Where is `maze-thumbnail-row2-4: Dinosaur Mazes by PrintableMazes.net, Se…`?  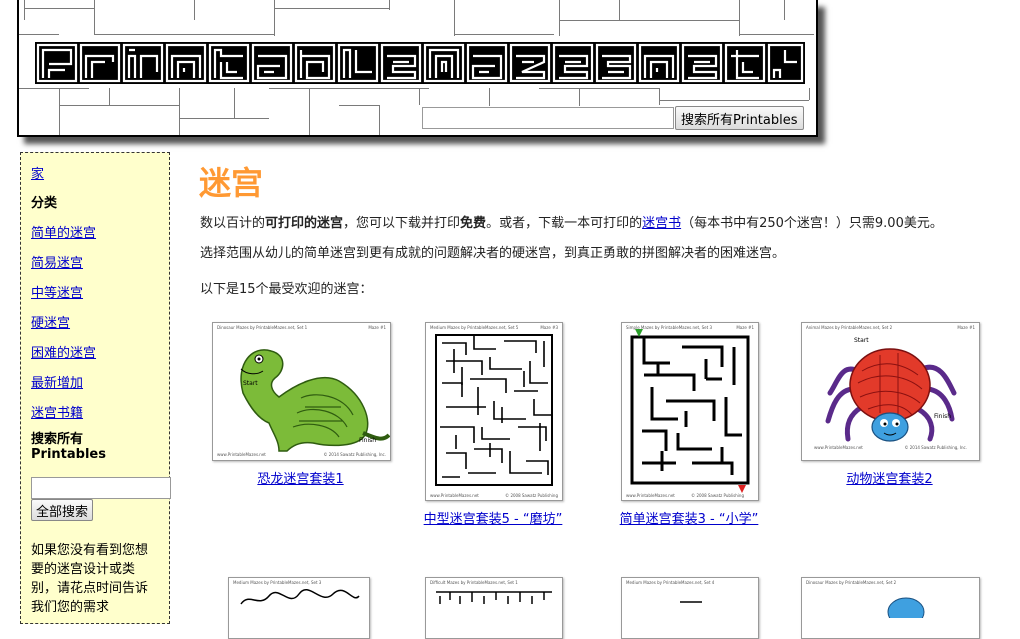
maze-thumbnail-row2-4: Dinosaur Mazes by PrintableMazes.net, Se… is located at coordinates (890, 608).